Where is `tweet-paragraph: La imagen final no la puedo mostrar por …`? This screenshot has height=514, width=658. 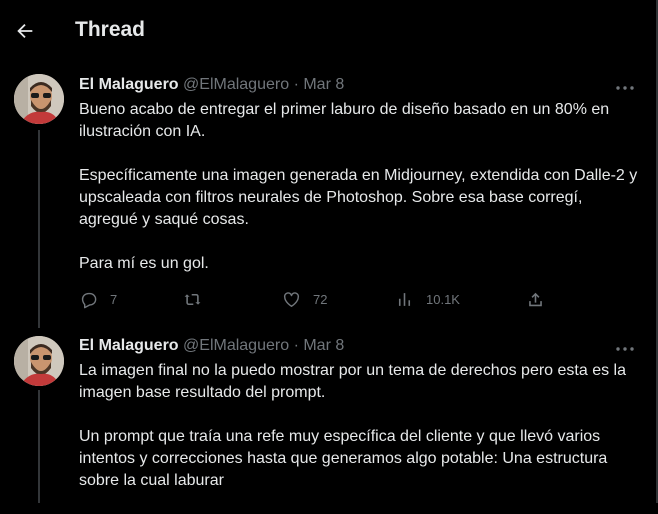 tweet-paragraph: La imagen final no la puedo mostrar por … is located at coordinates (352, 381).